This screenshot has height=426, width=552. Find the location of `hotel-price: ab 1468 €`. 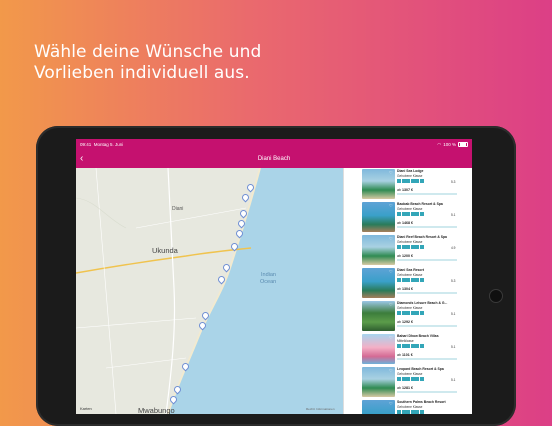

hotel-price: ab 1468 € is located at coordinates (405, 223).